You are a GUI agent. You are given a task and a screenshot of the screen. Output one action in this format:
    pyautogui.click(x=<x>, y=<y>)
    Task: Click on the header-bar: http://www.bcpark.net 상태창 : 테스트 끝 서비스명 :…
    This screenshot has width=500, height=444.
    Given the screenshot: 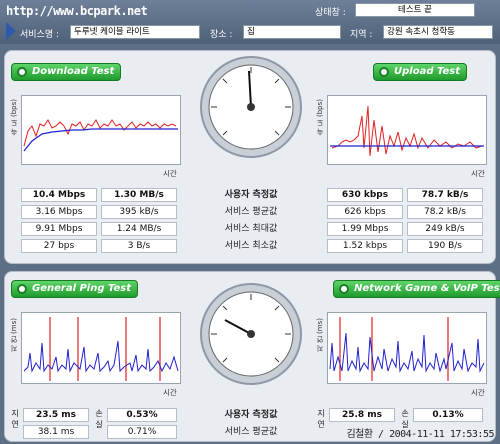 What is the action you would take?
    pyautogui.click(x=250, y=22)
    